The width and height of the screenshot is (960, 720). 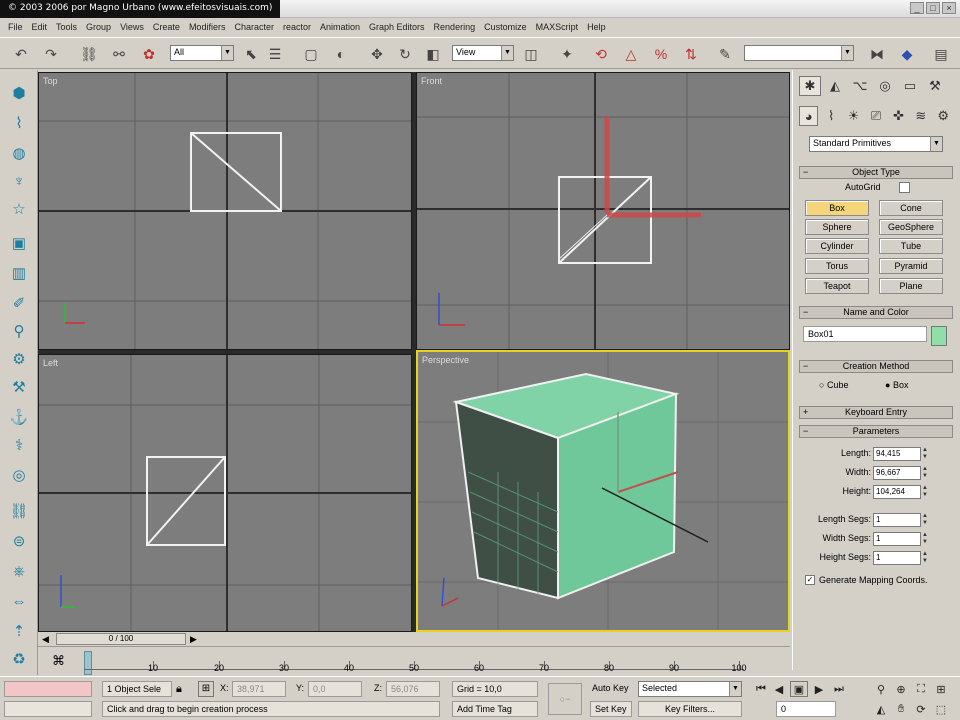 What do you see at coordinates (132, 27) in the screenshot?
I see `menu-views: Views` at bounding box center [132, 27].